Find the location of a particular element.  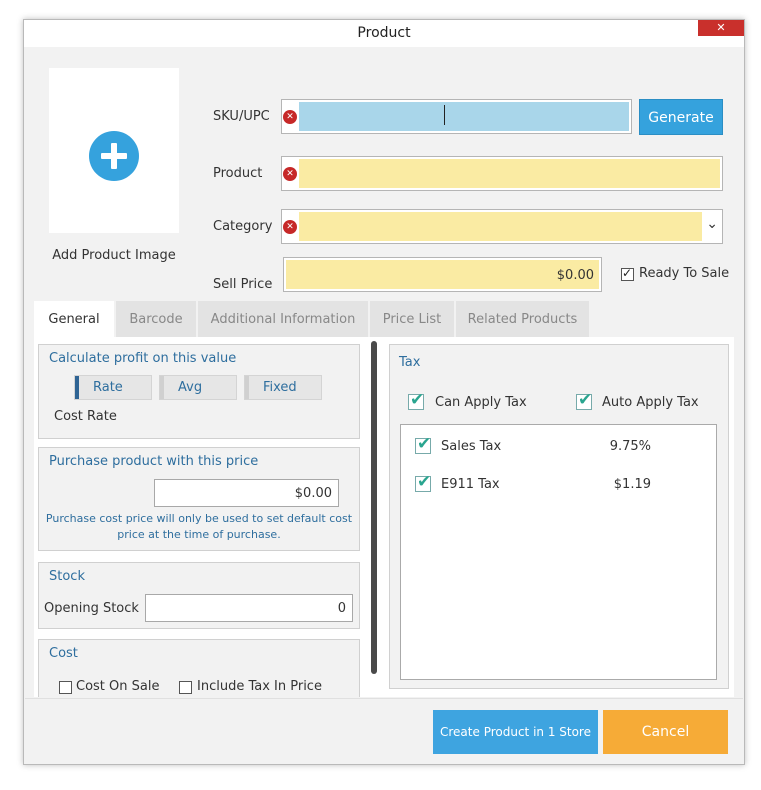

cost-group: Cost Cost On Sale Include Tax In Price is located at coordinates (199, 668).